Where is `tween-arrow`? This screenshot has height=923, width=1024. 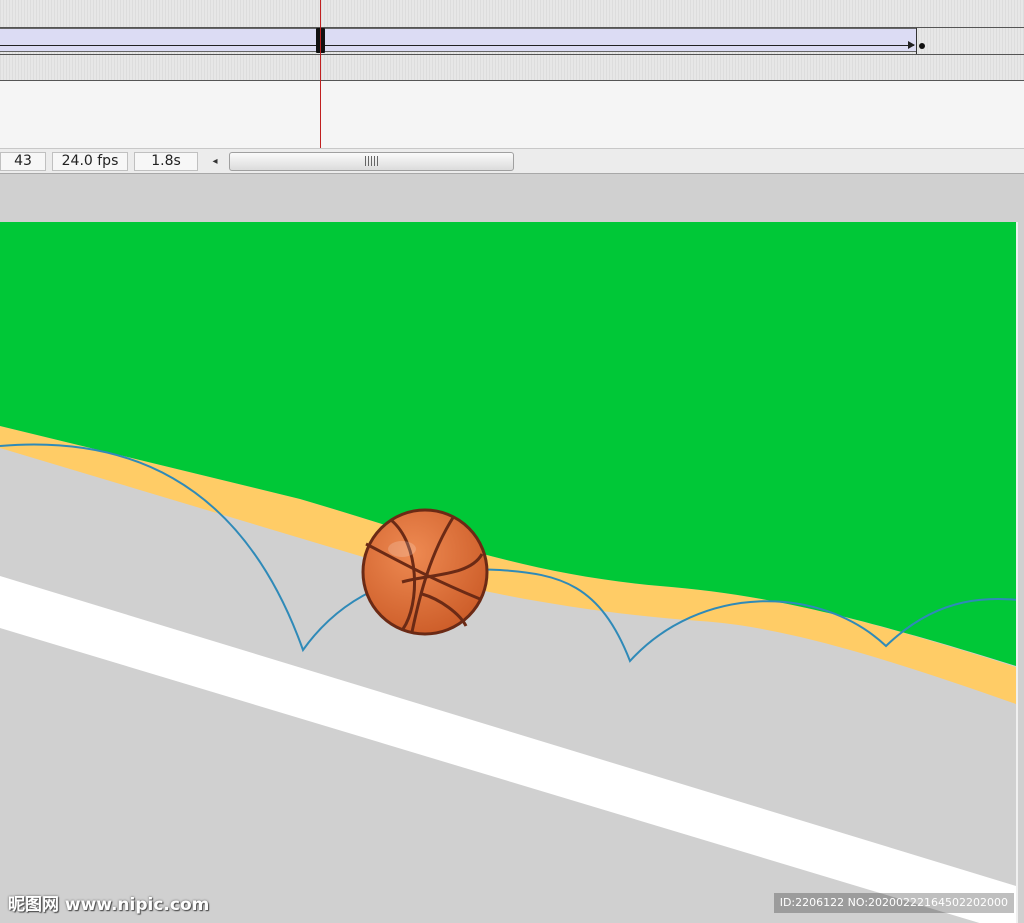
tween-arrow is located at coordinates (457, 45).